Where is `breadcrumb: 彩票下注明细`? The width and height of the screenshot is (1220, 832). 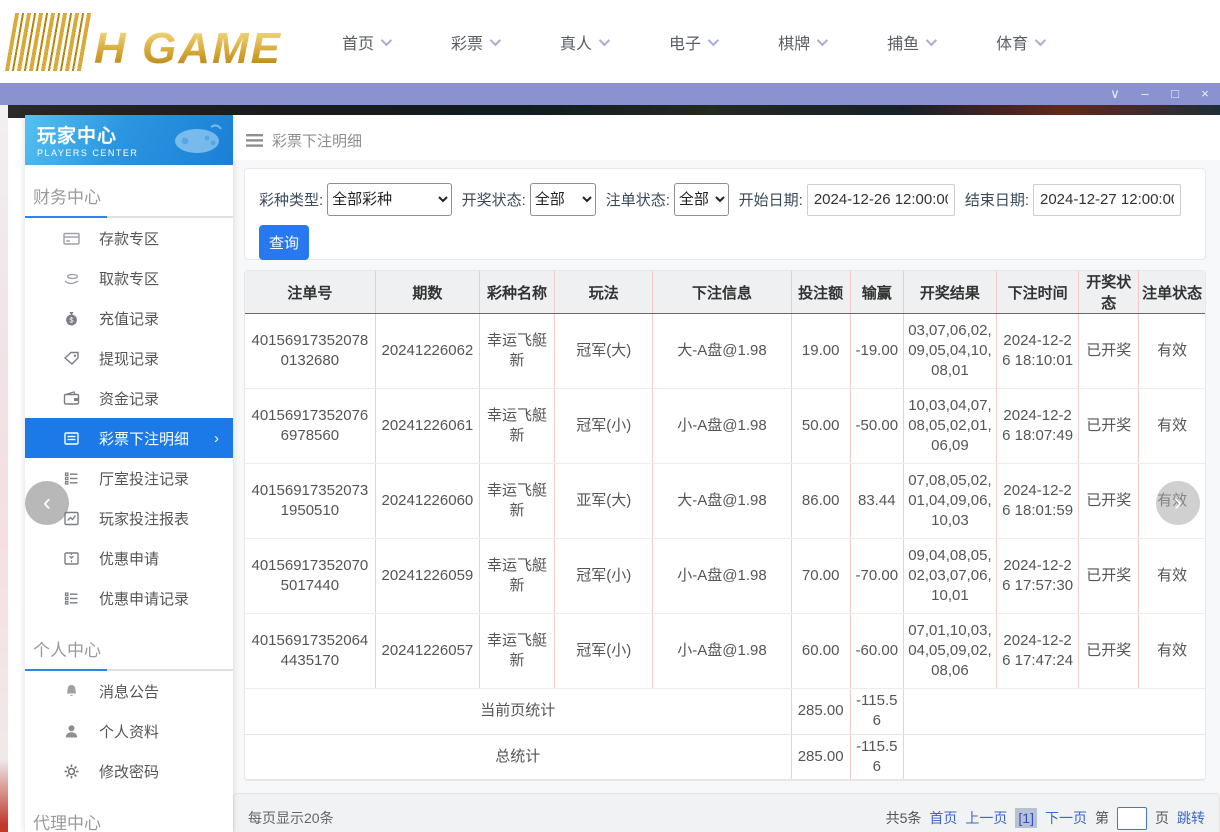 breadcrumb: 彩票下注明细 is located at coordinates (726, 137).